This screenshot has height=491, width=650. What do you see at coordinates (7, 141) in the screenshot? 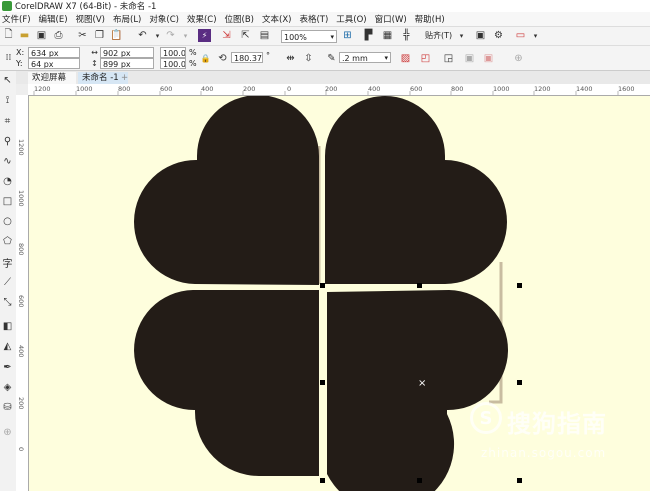
I see `zoom-tool-icon: ⚲` at bounding box center [7, 141].